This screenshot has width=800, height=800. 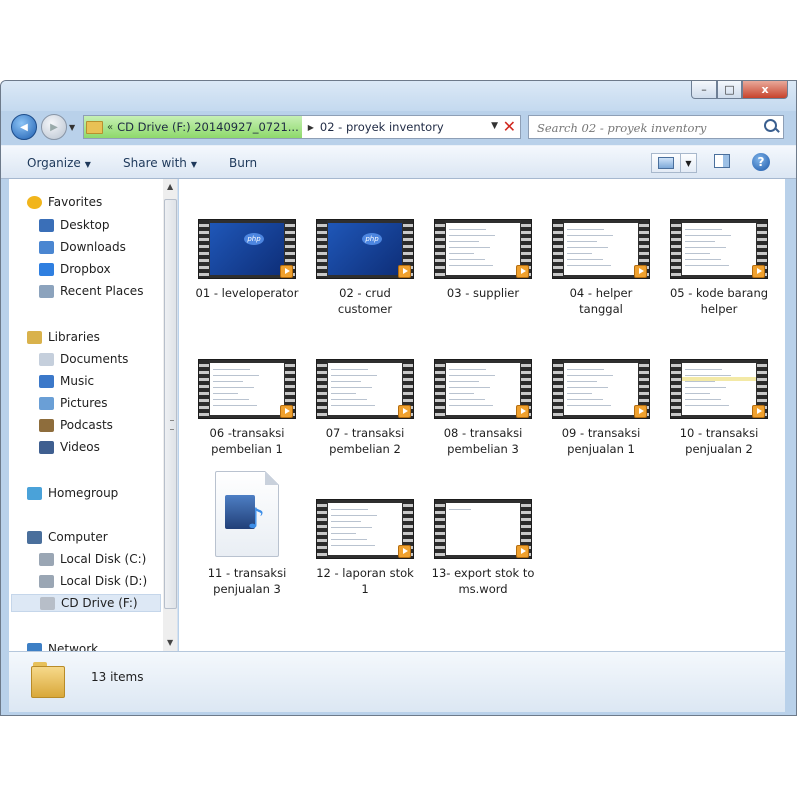 I want to click on scroll-down-icon: ▼, so click(x=170, y=642).